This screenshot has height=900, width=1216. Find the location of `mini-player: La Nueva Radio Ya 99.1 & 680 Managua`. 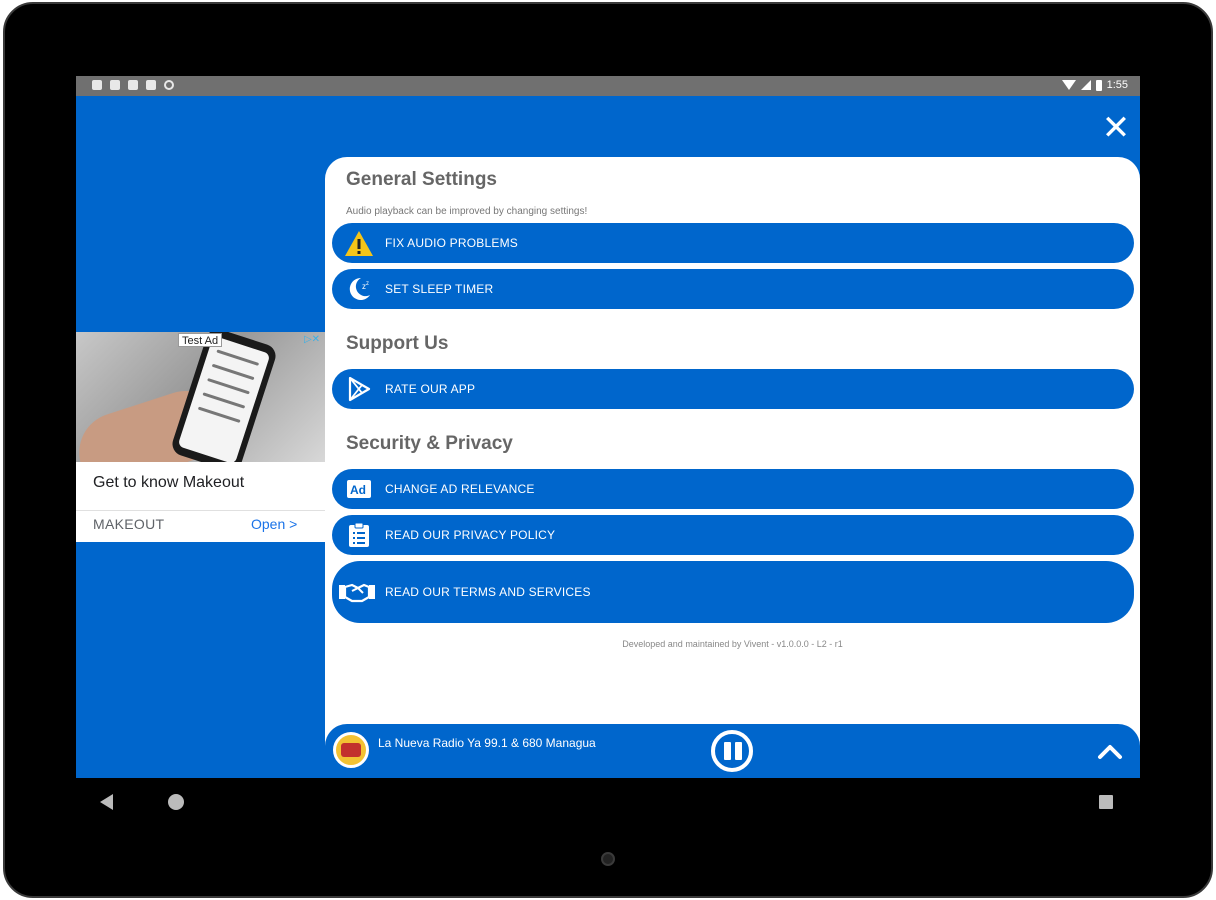

mini-player: La Nueva Radio Ya 99.1 & 680 Managua is located at coordinates (732, 751).